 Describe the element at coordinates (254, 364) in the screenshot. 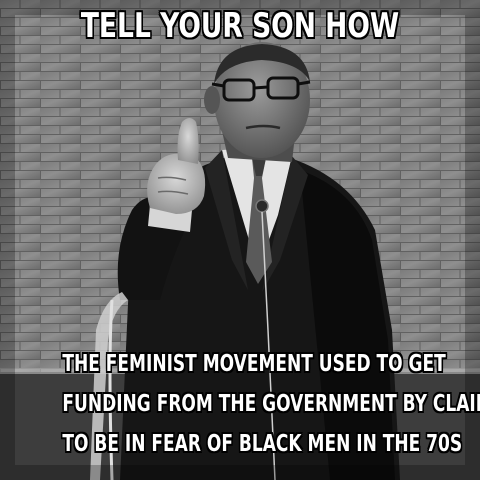

I see `caption-line-1: THE FEMINIST MOVEMENT USED TO GET` at that location.